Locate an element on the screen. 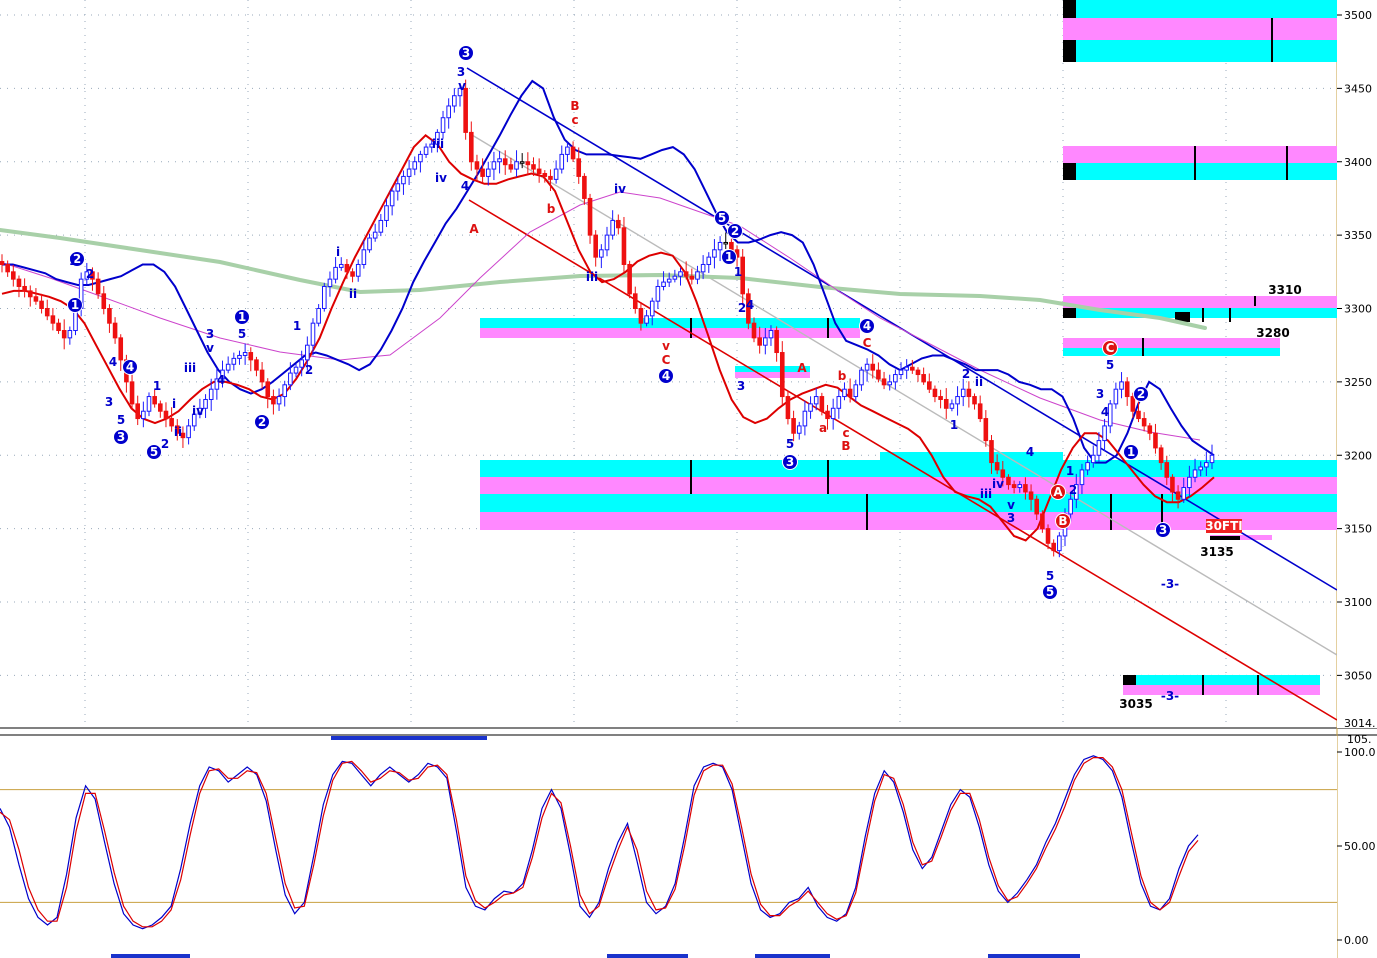 The height and width of the screenshot is (958, 1377). wave-label: c is located at coordinates (845, 433).